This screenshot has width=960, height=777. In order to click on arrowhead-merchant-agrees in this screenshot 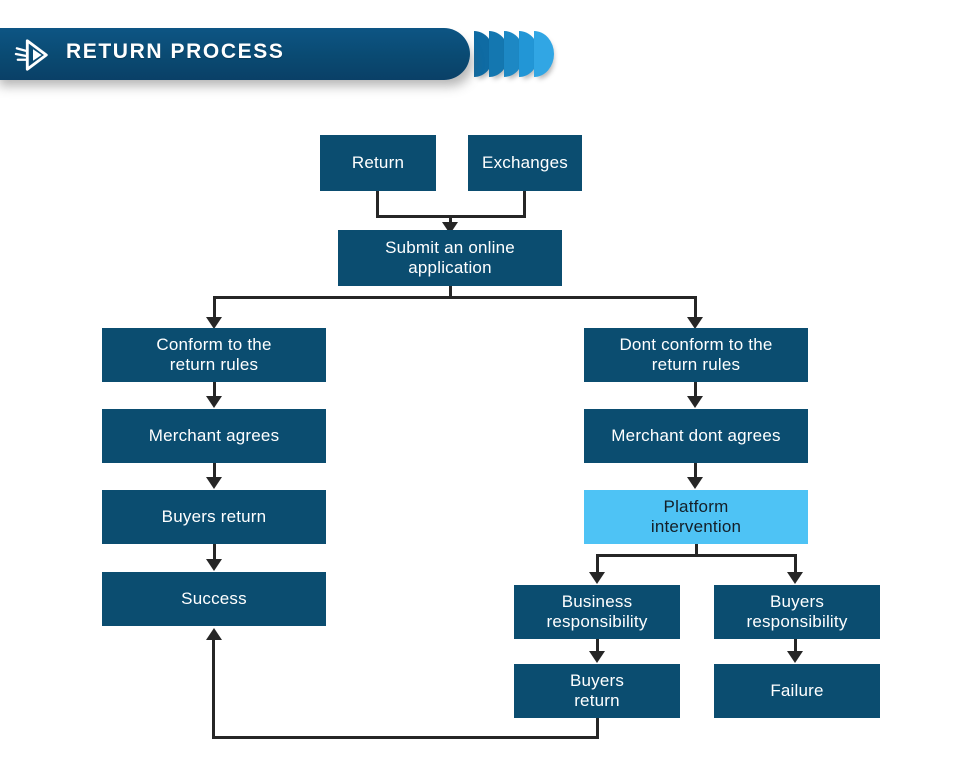, I will do `click(214, 402)`.